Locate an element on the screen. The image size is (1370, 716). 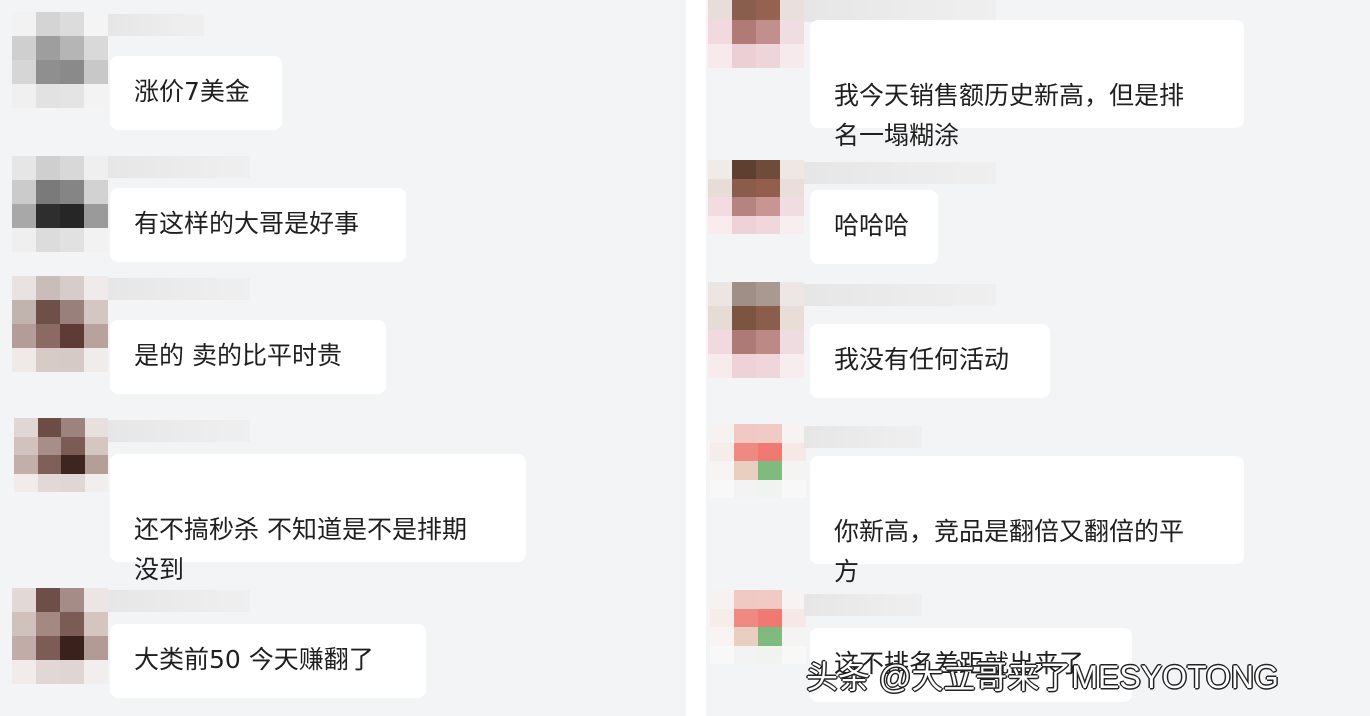
message-bubble: 是的 卖的比平时贵 is located at coordinates (248, 357).